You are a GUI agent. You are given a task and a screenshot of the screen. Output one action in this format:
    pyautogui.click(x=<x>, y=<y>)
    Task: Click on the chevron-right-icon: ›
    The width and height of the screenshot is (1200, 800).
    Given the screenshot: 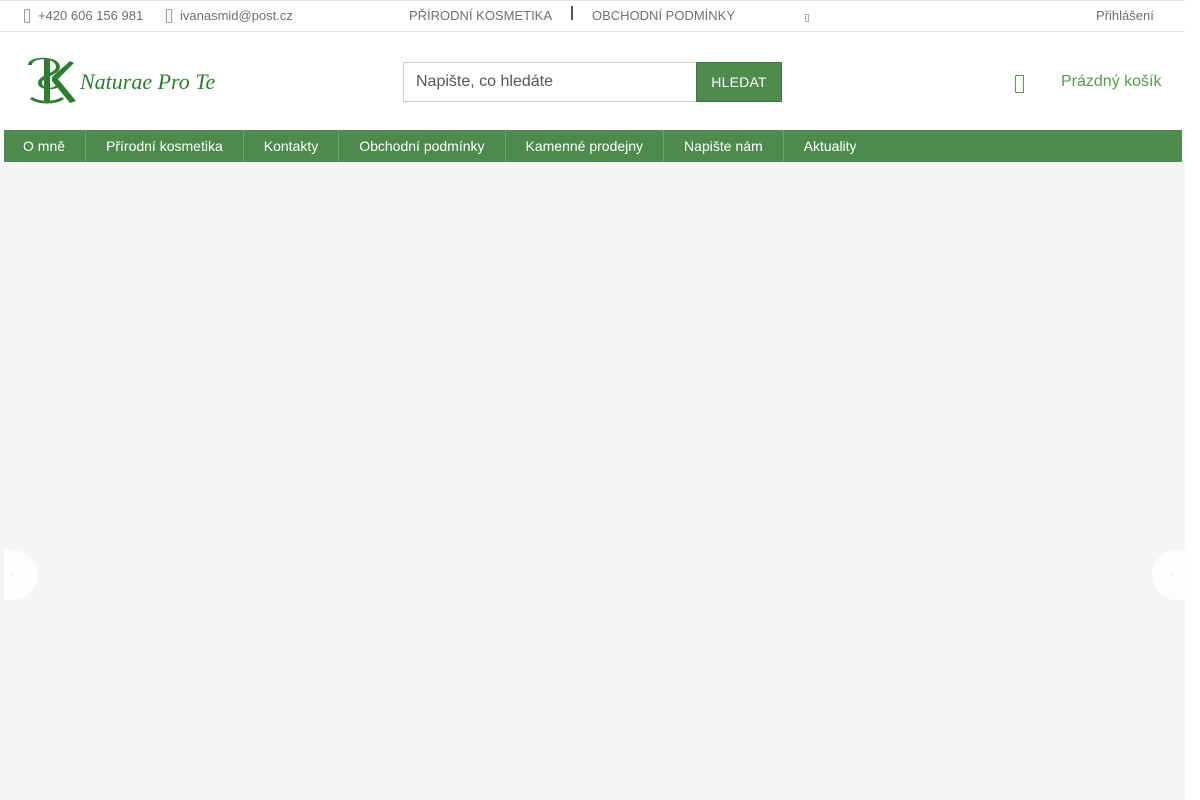 What is the action you would take?
    pyautogui.click(x=1172, y=574)
    